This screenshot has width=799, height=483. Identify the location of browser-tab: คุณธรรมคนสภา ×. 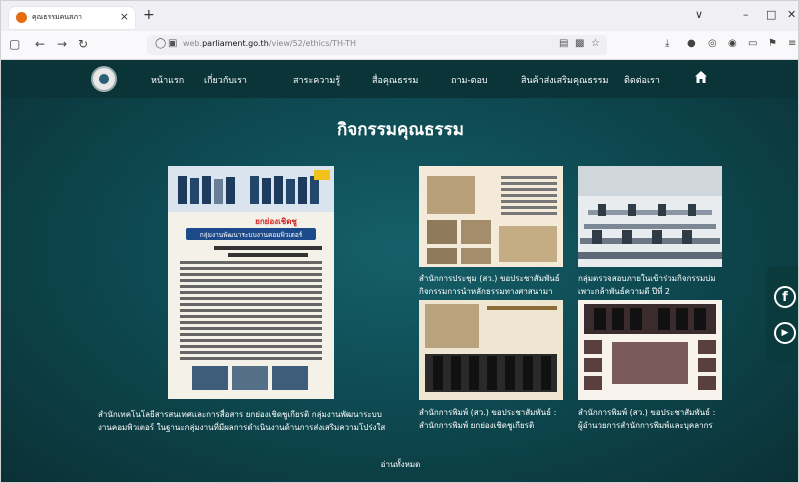
(72, 18).